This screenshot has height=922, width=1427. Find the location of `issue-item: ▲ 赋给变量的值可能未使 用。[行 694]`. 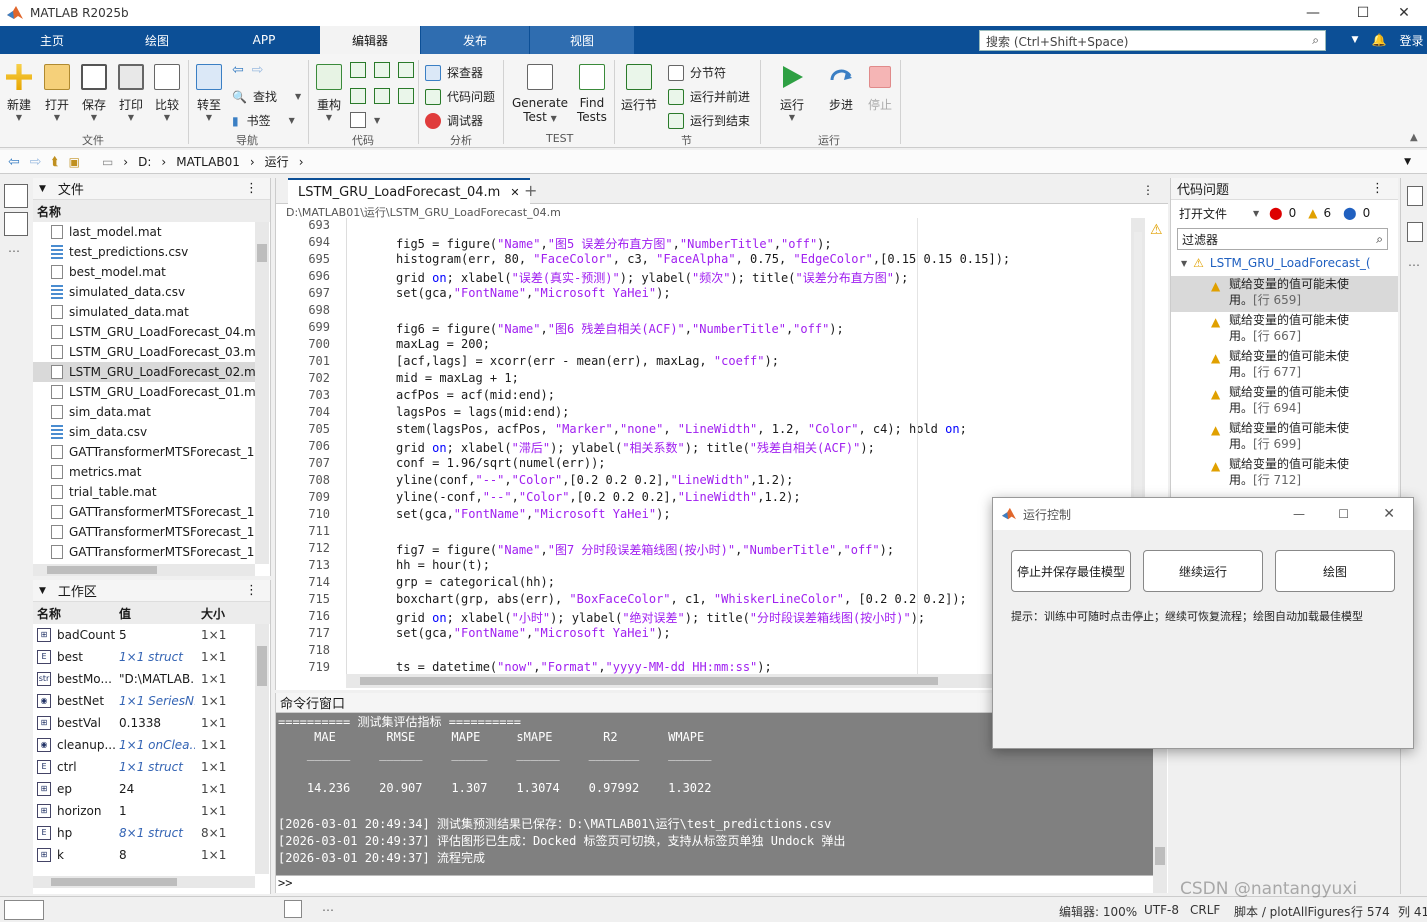

issue-item: ▲ 赋给变量的值可能未使 用。[行 694] is located at coordinates (1284, 402).